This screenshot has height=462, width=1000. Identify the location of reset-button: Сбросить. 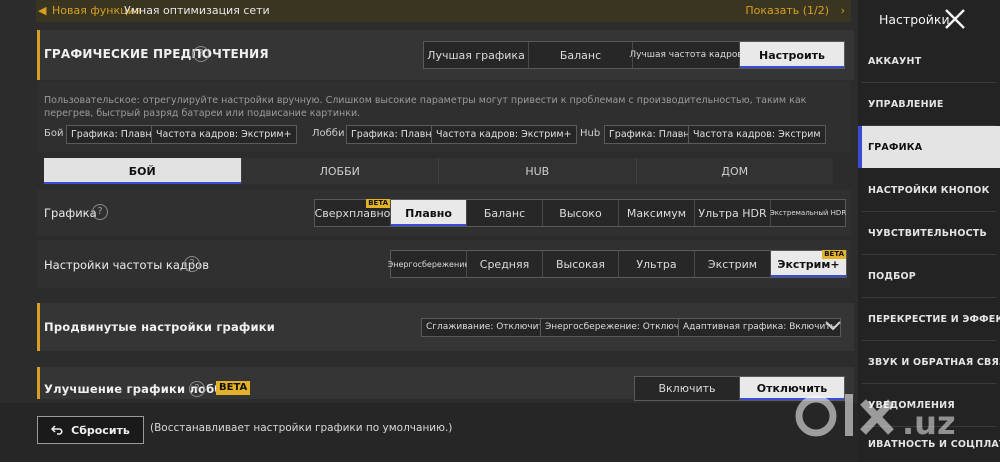
(90, 430).